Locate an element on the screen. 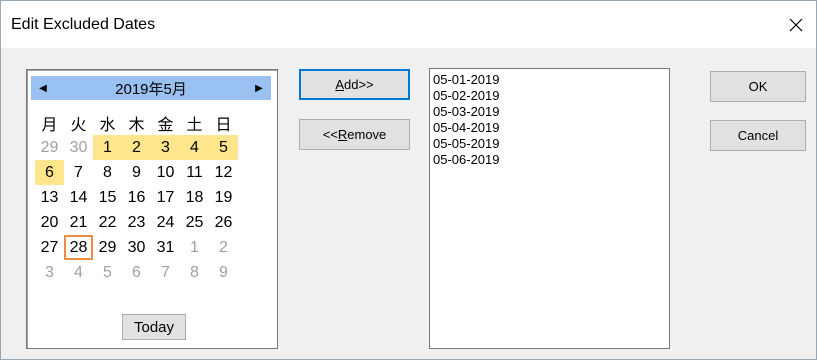 The image size is (817, 360). calendar-day: 27 is located at coordinates (49, 247).